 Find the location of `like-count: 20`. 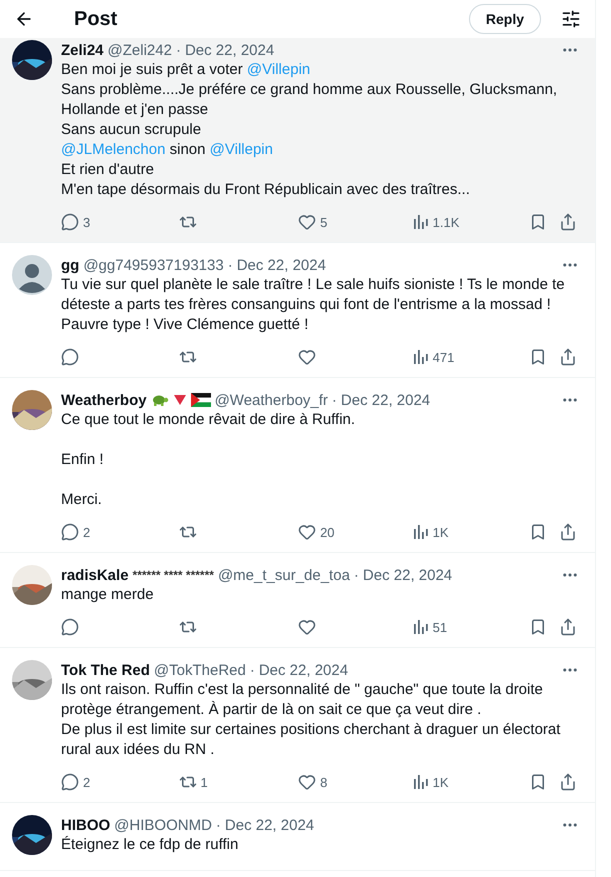

like-count: 20 is located at coordinates (327, 532).